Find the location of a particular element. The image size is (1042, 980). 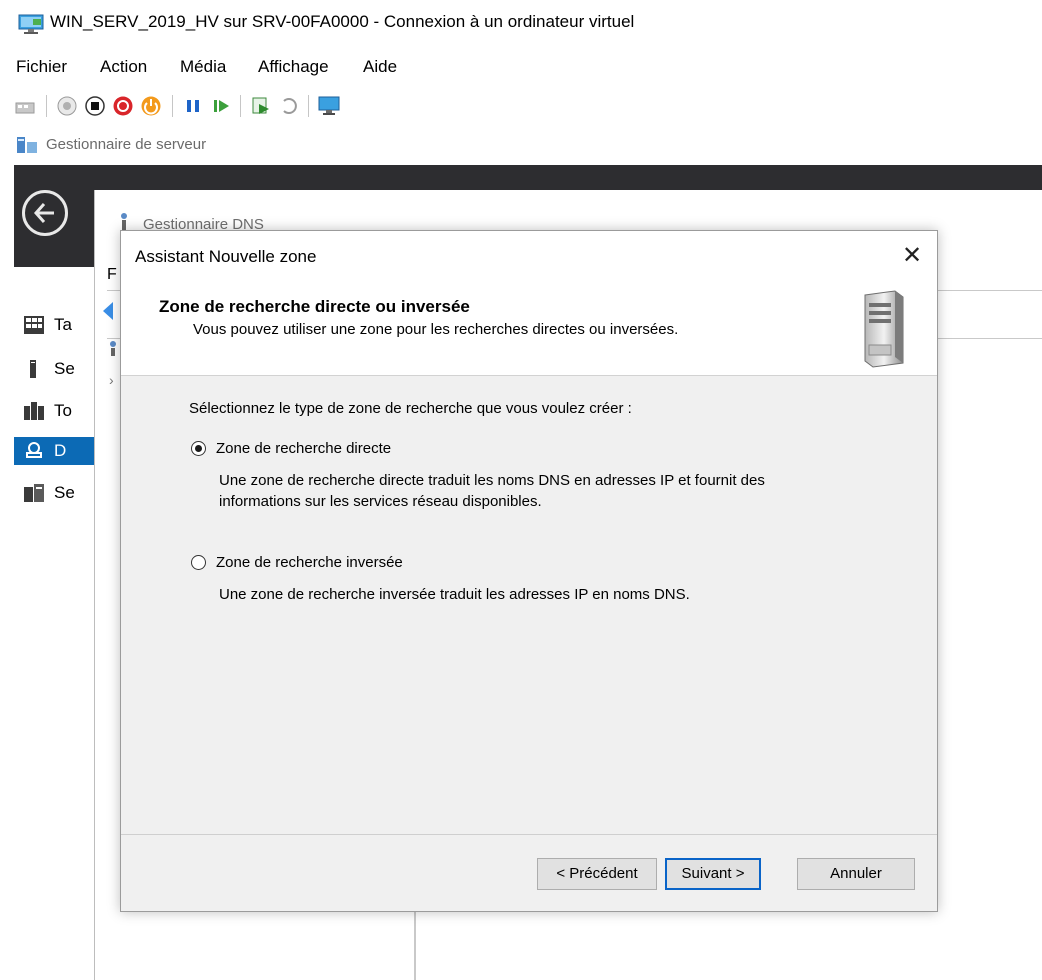

vm-connect-icon is located at coordinates (31, 24).